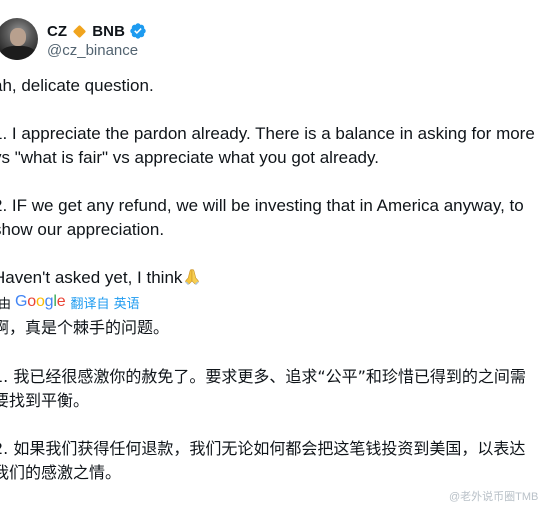 The width and height of the screenshot is (556, 511). Describe the element at coordinates (278, 31) in the screenshot. I see `post-header: CZ BNB @cz_binance` at that location.